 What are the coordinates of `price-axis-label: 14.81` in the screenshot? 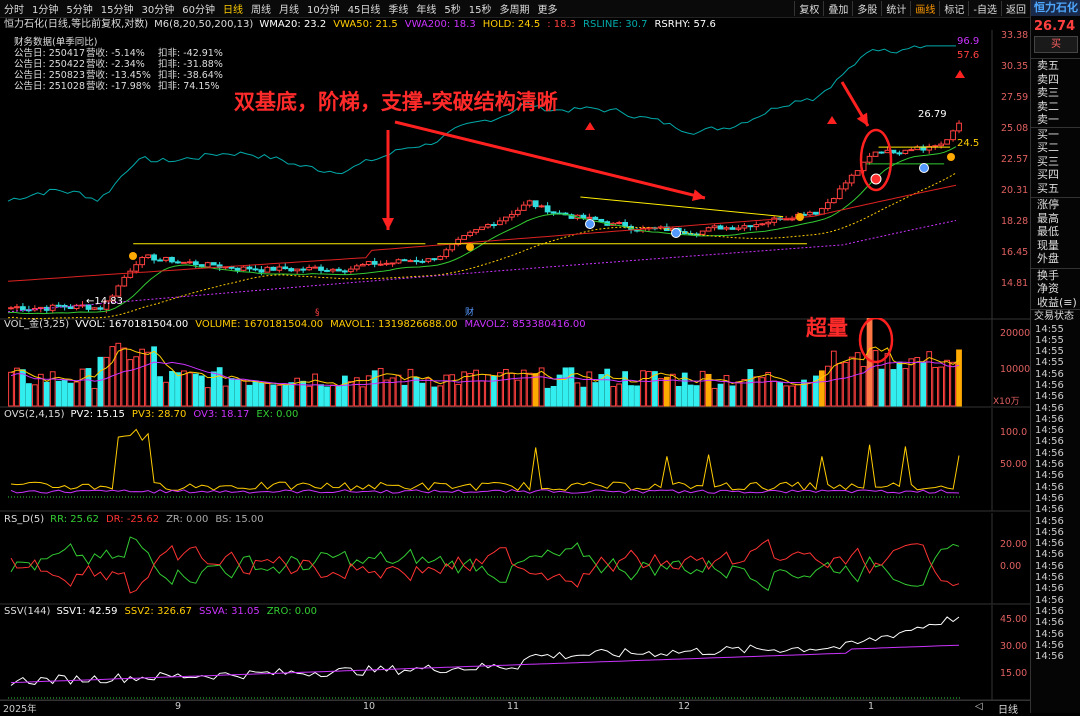 It's located at (1015, 283).